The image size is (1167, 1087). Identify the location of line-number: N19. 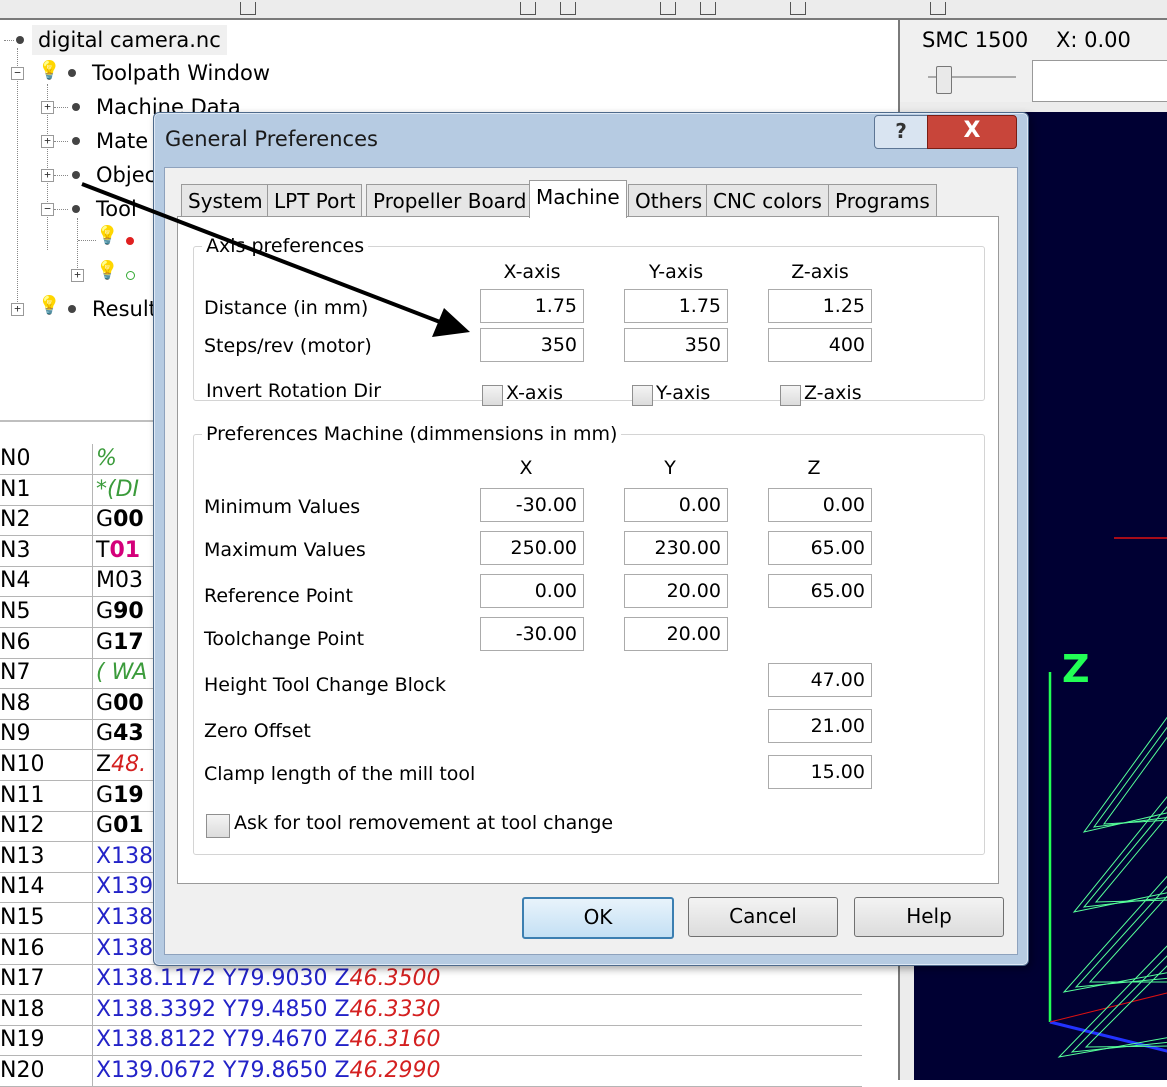
(22, 1040).